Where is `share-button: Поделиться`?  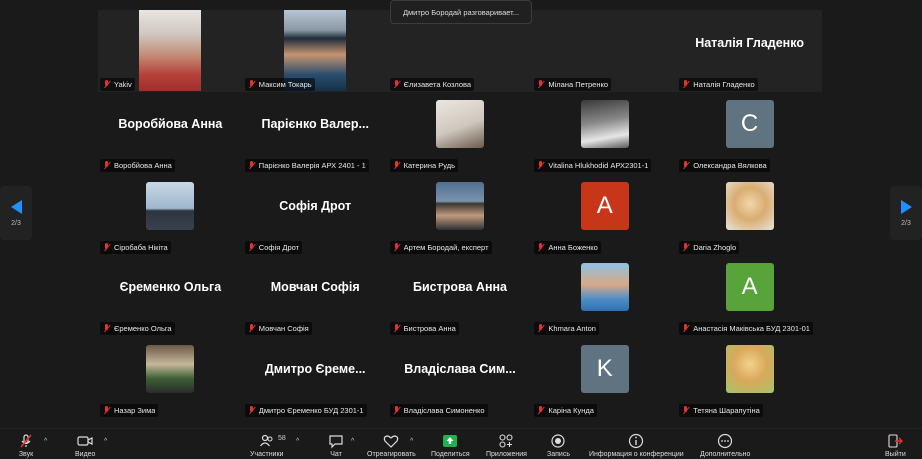
share-button: Поделиться is located at coordinates (450, 445).